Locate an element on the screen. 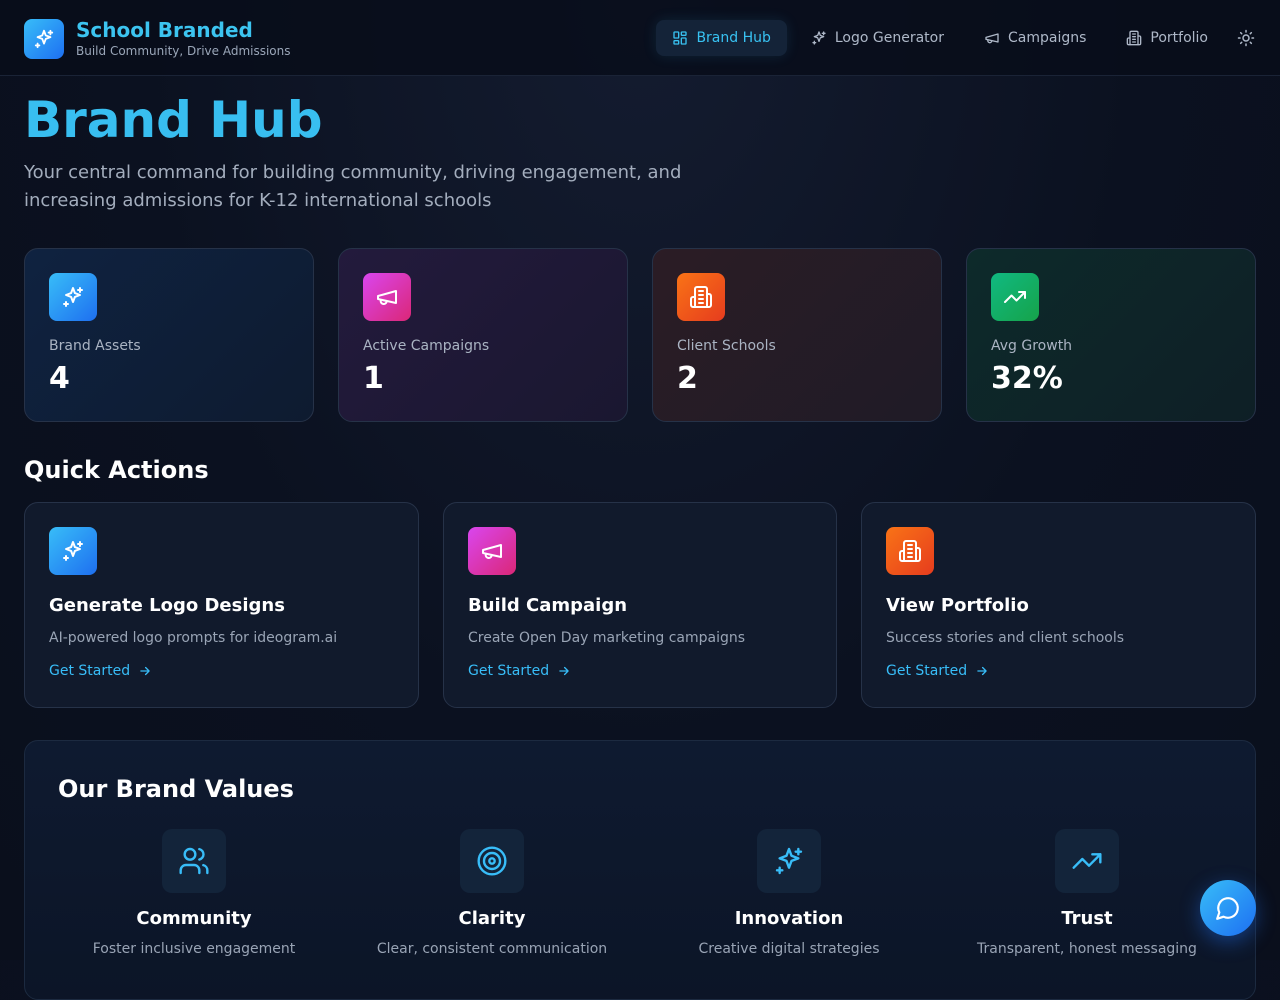 The width and height of the screenshot is (1280, 1000). stat-card-avg-growth: Avg Growth 32% is located at coordinates (1111, 335).